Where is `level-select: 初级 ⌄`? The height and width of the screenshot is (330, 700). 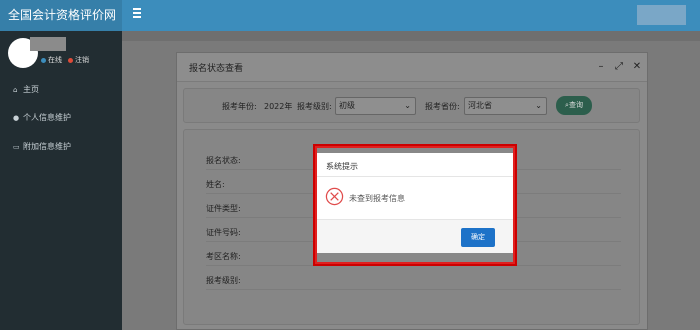 level-select: 初级 ⌄ is located at coordinates (375, 106).